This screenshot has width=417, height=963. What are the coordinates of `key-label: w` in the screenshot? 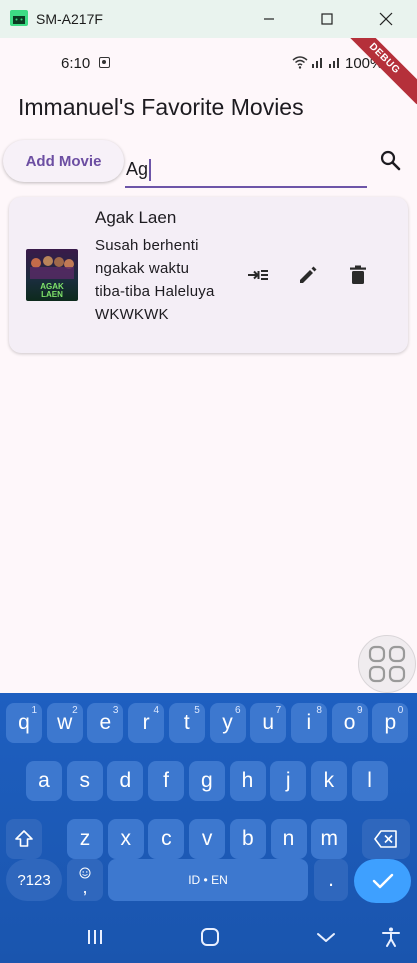 It's located at (65, 722).